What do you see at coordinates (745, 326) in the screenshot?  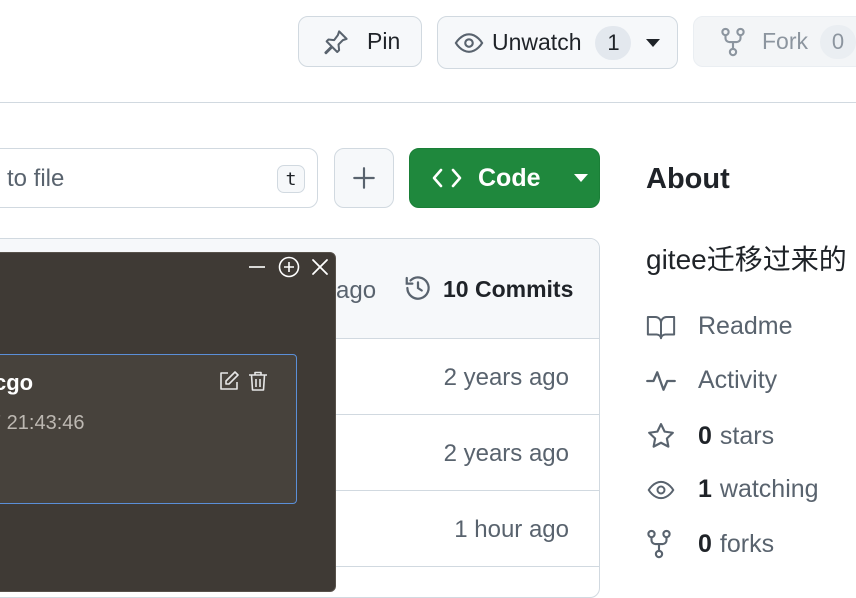 I see `readme-label: Readme` at bounding box center [745, 326].